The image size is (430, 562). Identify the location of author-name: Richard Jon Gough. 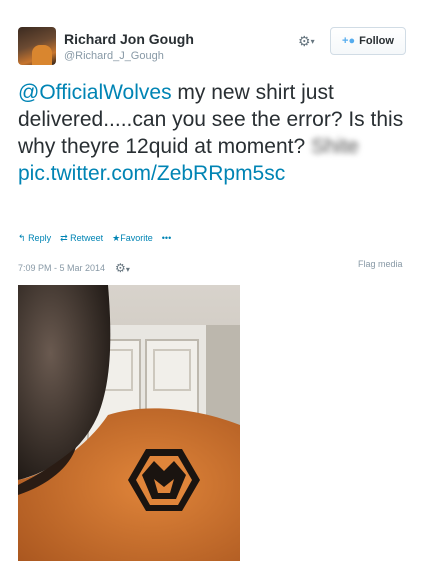
(129, 39).